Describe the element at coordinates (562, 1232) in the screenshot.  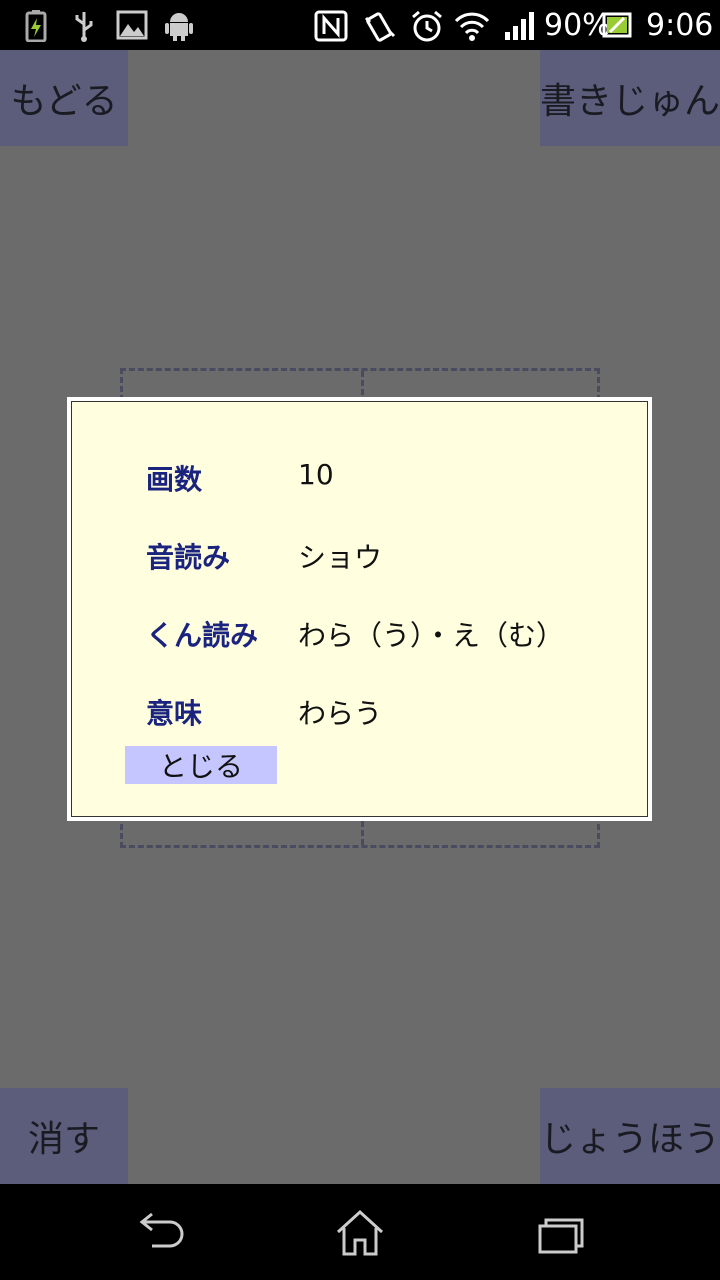
I see `recent-apps-icon` at that location.